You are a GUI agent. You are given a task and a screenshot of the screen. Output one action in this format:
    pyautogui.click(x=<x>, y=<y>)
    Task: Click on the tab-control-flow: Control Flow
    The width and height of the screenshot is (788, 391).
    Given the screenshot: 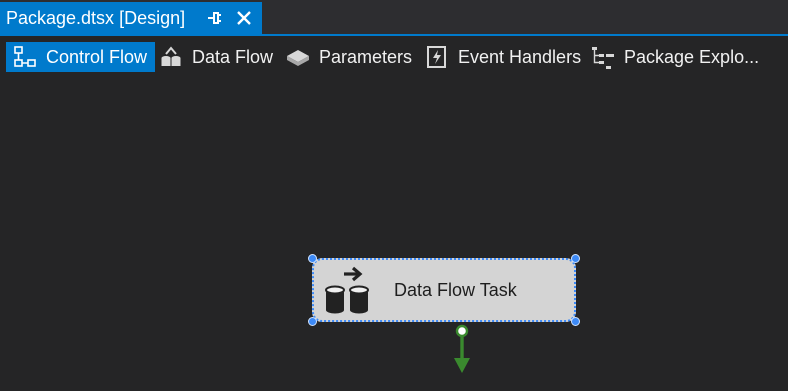 What is the action you would take?
    pyautogui.click(x=81, y=57)
    